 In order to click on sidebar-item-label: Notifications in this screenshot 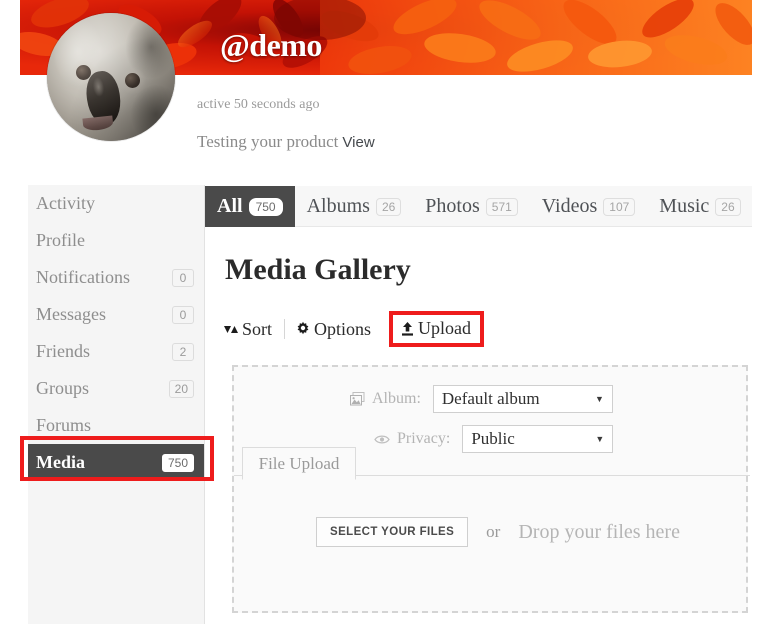, I will do `click(83, 277)`.